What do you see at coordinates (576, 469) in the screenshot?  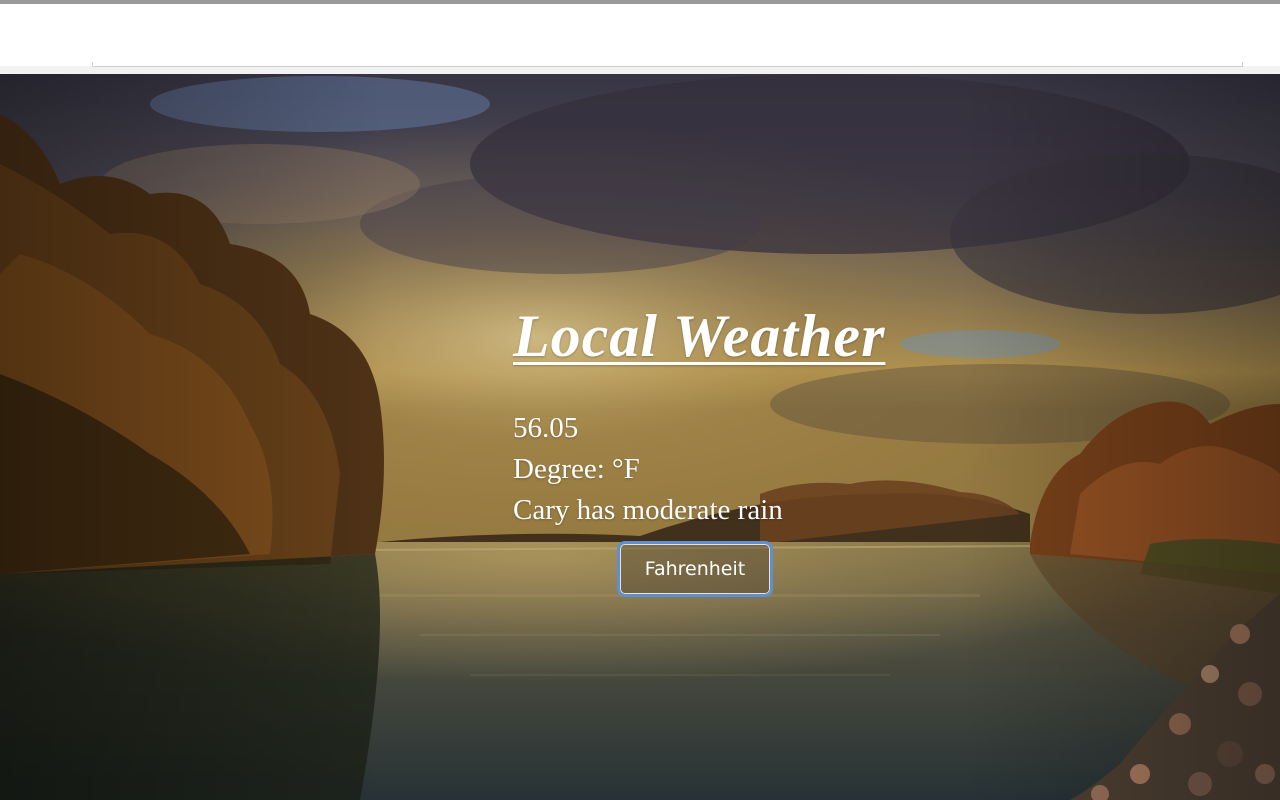 I see `degree-label: Degree: °F` at bounding box center [576, 469].